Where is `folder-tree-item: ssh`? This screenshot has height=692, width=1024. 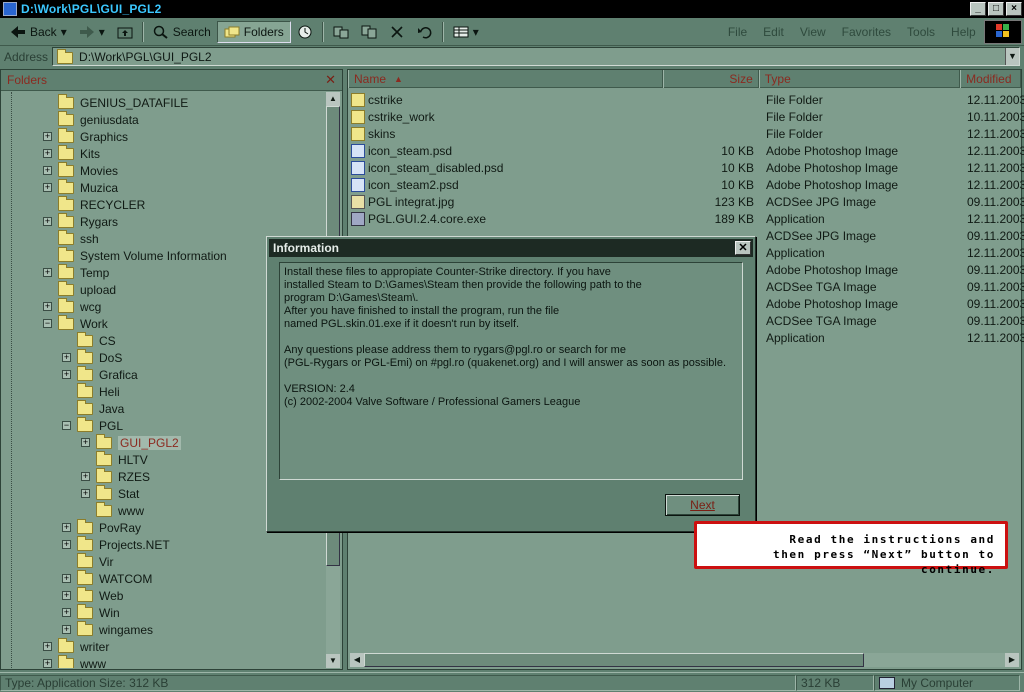 folder-tree-item: ssh is located at coordinates (78, 238).